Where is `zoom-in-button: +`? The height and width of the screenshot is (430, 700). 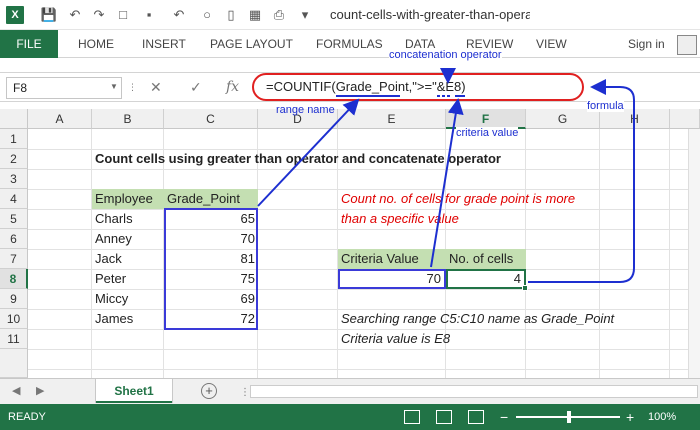
zoom-in-button: + is located at coordinates (630, 417).